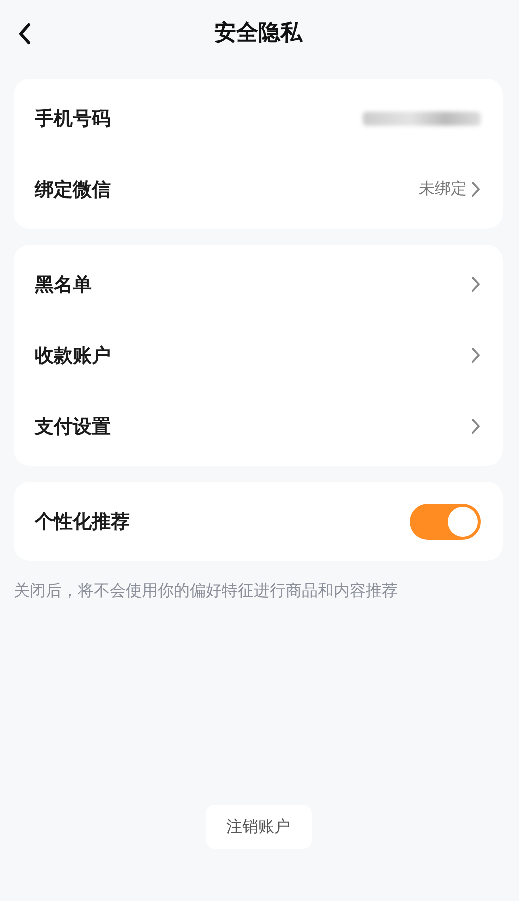 The width and height of the screenshot is (519, 901). Describe the element at coordinates (73, 119) in the screenshot. I see `row-label: 手机号码` at that location.